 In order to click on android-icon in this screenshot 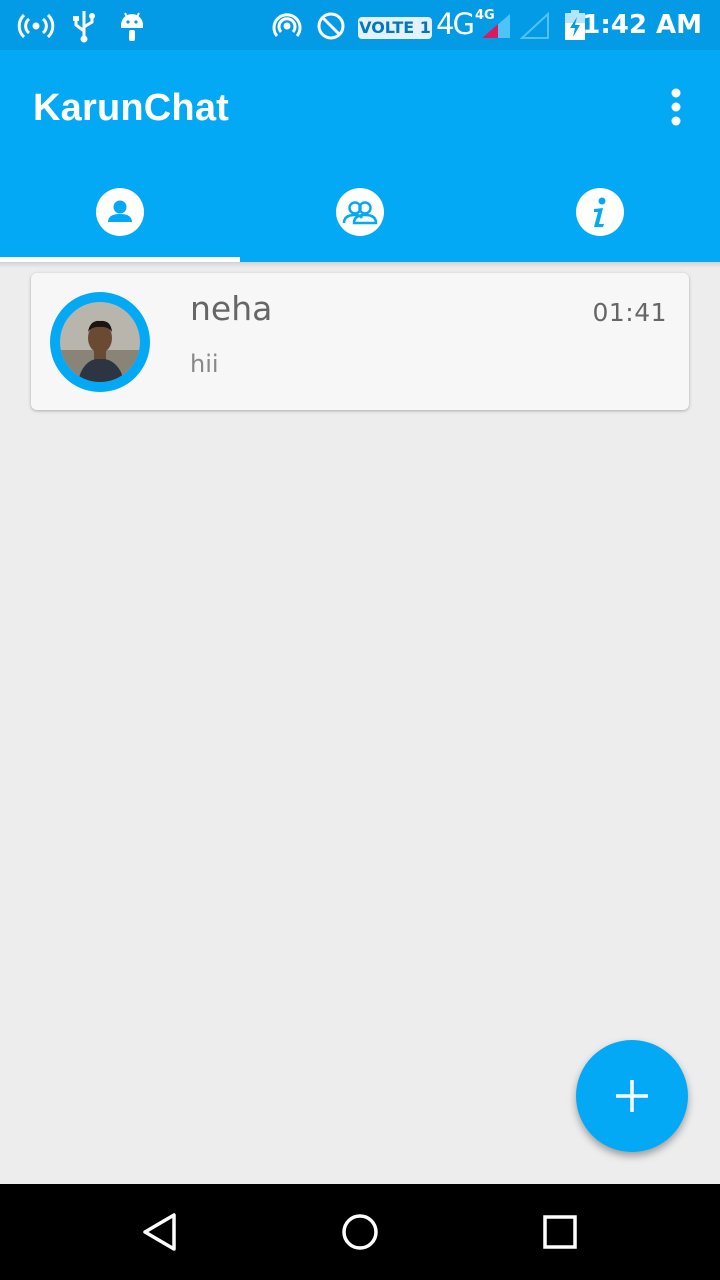, I will do `click(132, 26)`.